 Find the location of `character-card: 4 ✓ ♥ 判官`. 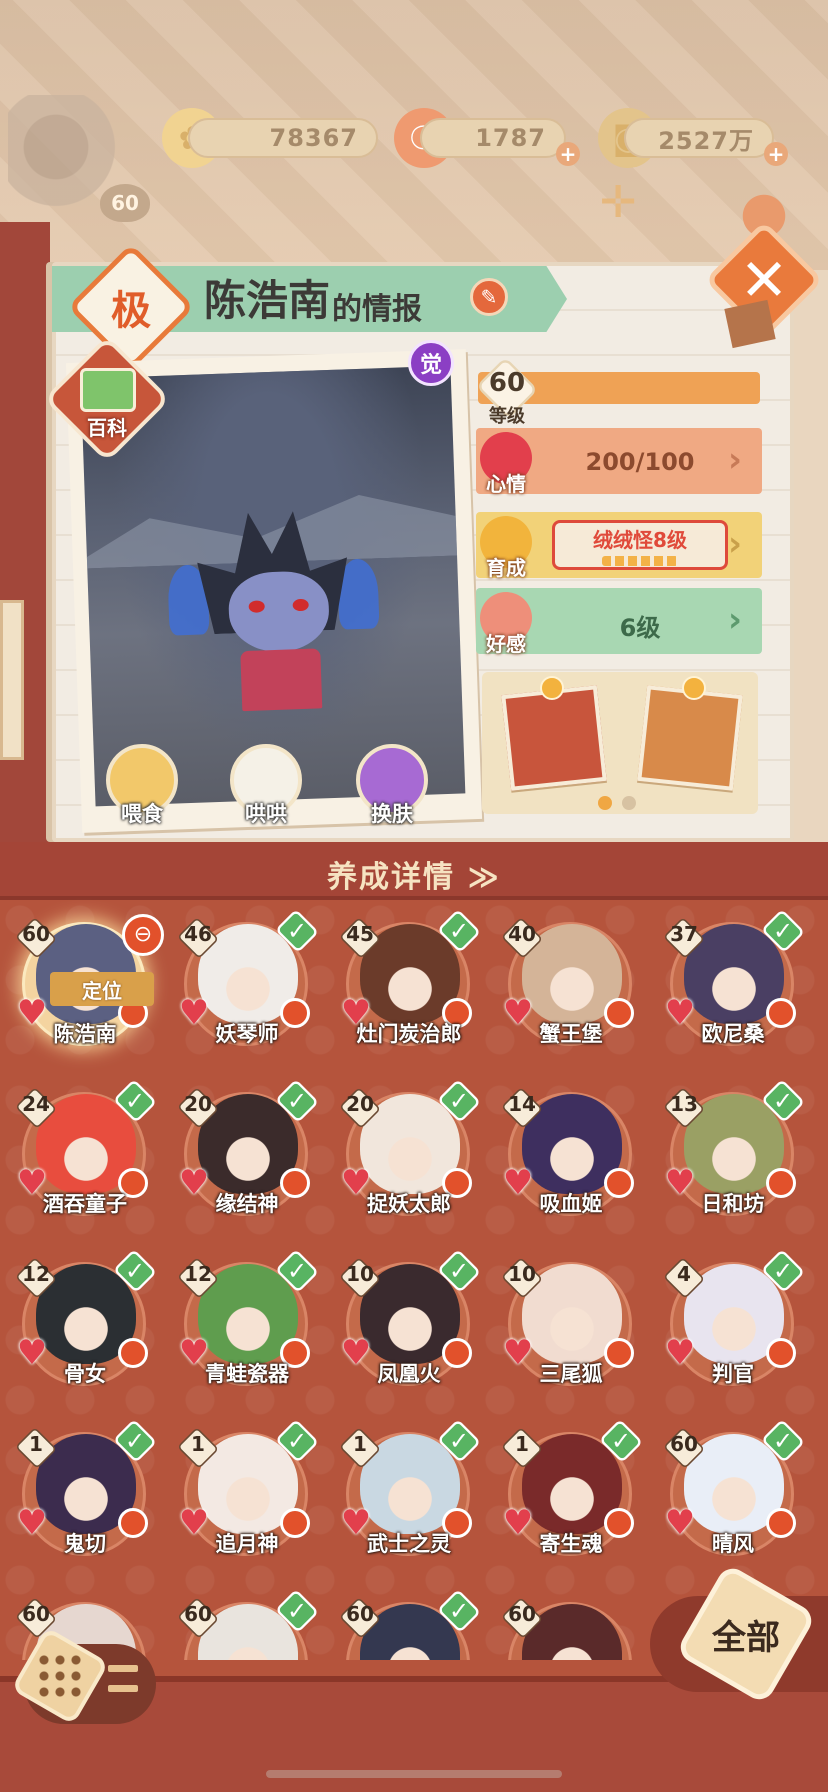

character-card: 4 ✓ ♥ 判官 is located at coordinates (733, 1324).